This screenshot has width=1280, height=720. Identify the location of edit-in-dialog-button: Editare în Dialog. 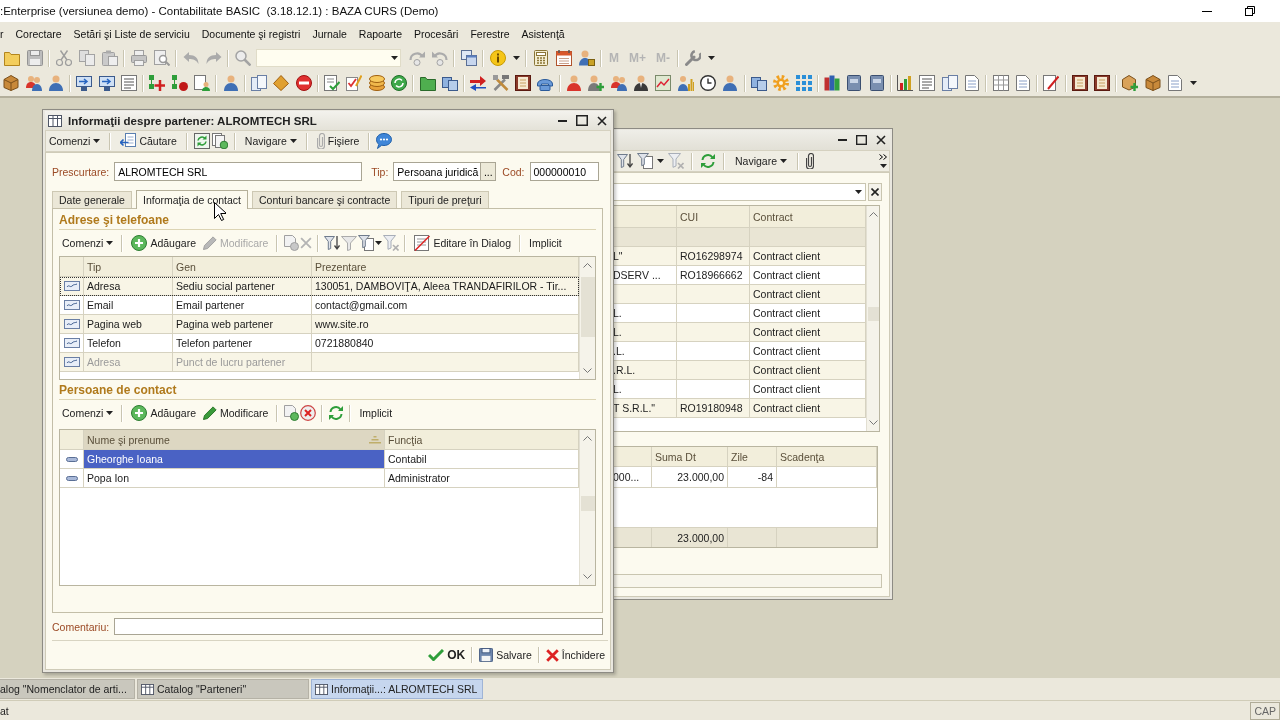
(463, 243).